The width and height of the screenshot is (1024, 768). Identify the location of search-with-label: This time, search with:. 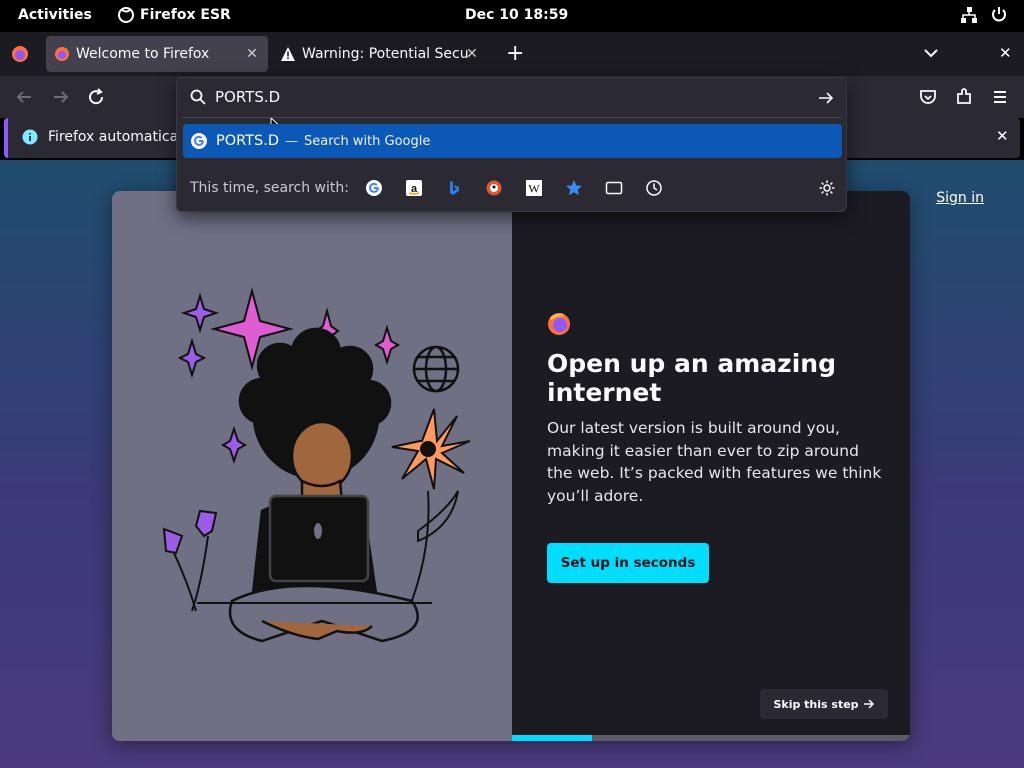
(269, 188).